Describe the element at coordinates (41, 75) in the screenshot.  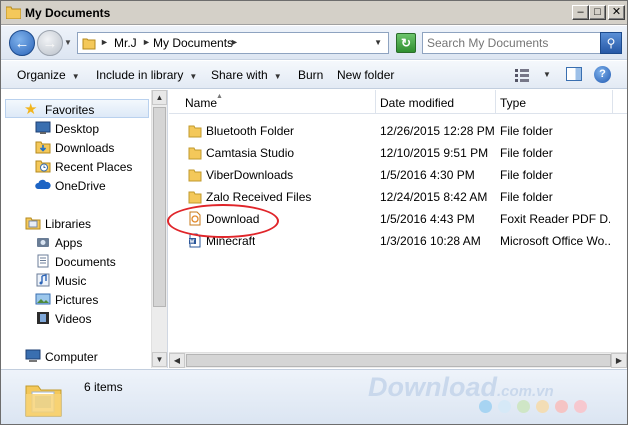
I see `organize-label: Organize` at that location.